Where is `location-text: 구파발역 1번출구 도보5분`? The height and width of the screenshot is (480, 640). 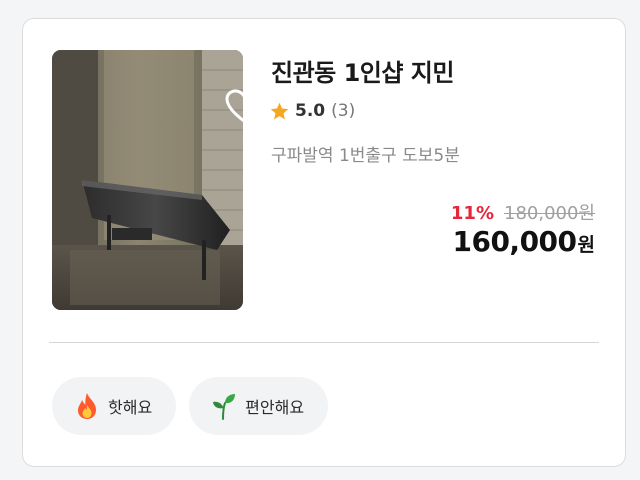 location-text: 구파발역 1번출구 도보5분 is located at coordinates (365, 156).